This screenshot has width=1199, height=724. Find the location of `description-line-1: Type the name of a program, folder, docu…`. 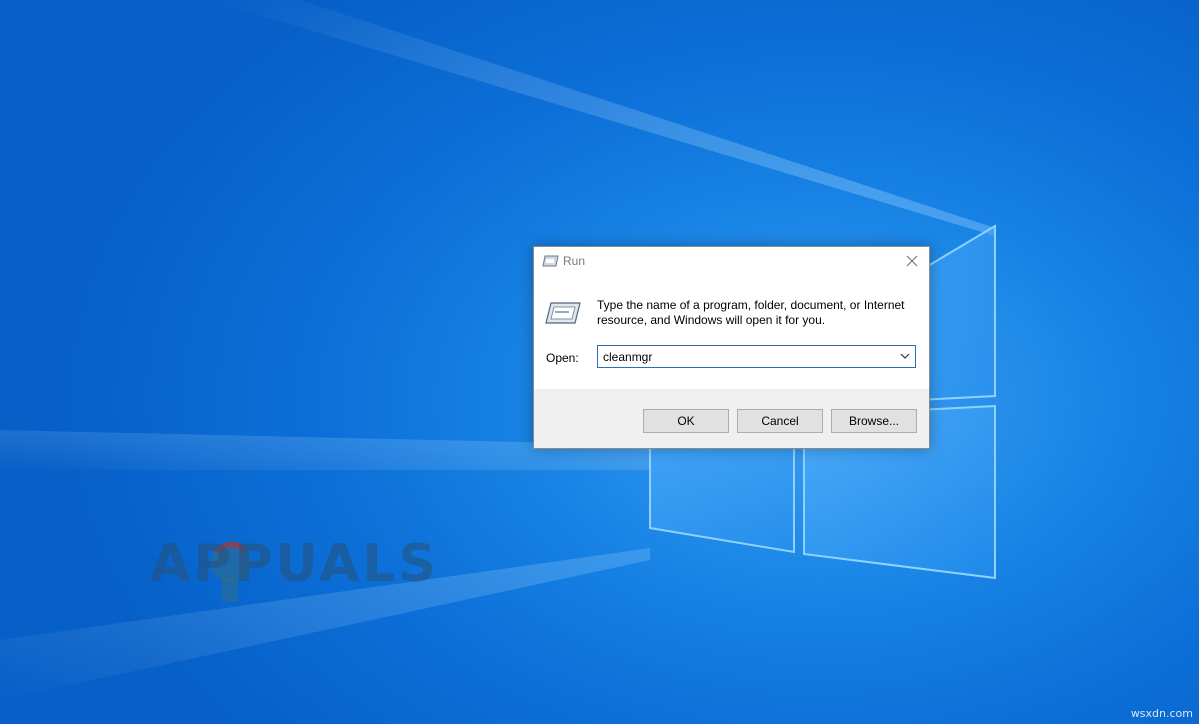

description-line-1: Type the name of a program, folder, docu… is located at coordinates (751, 305).